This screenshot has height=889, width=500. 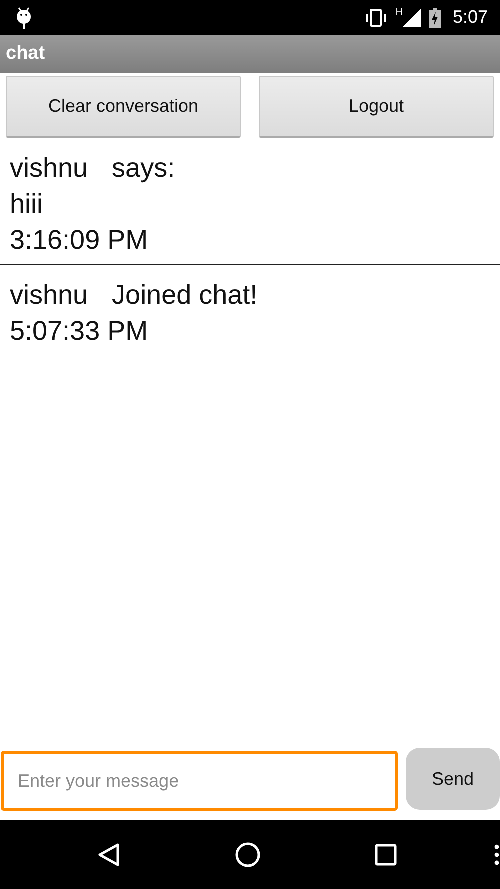 What do you see at coordinates (26, 54) in the screenshot?
I see `app-title: chat` at bounding box center [26, 54].